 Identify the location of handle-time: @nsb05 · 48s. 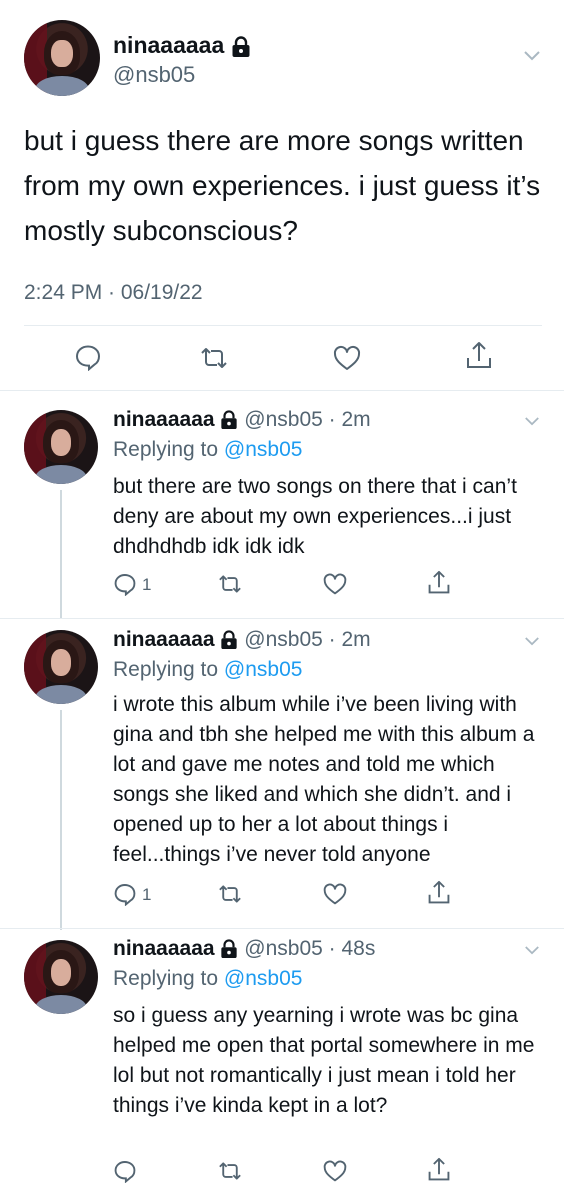
(310, 948).